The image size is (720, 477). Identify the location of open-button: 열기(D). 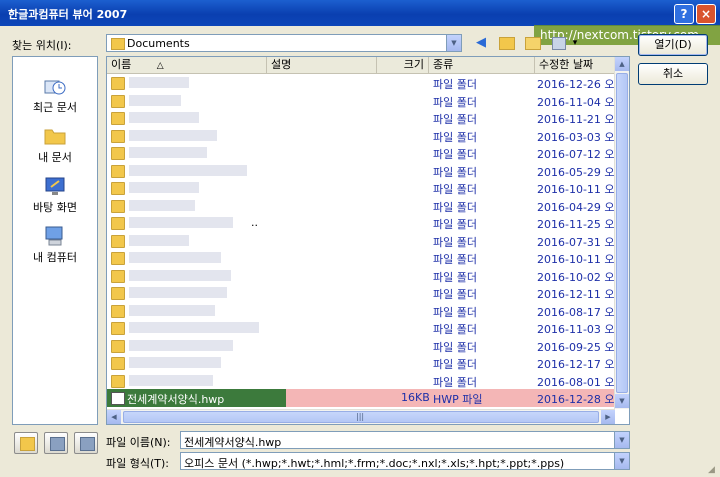
(673, 45).